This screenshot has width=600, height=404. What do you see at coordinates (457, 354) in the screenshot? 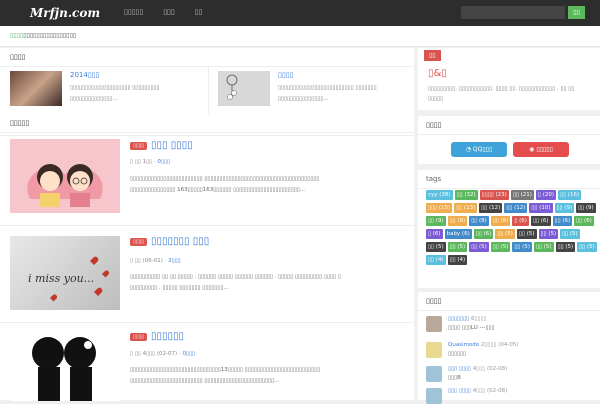
I see `comment-text: ▯▯▯▯▯▯` at bounding box center [457, 354].